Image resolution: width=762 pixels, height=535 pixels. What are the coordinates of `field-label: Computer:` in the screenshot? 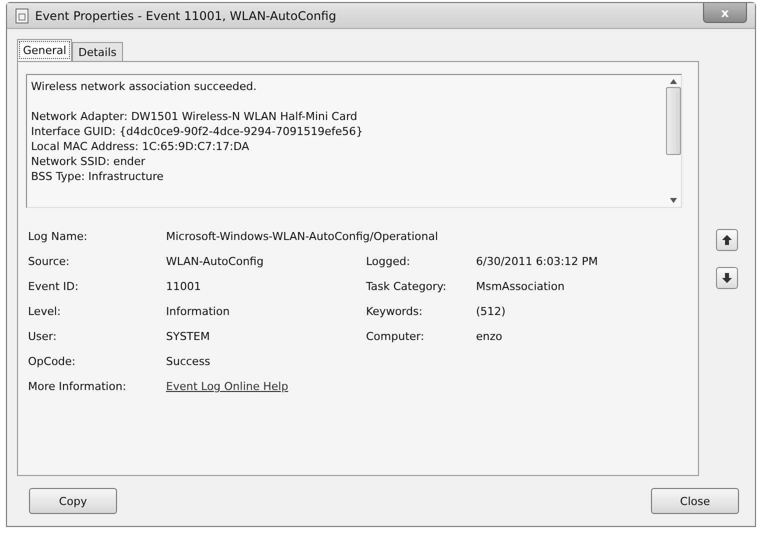 It's located at (396, 337).